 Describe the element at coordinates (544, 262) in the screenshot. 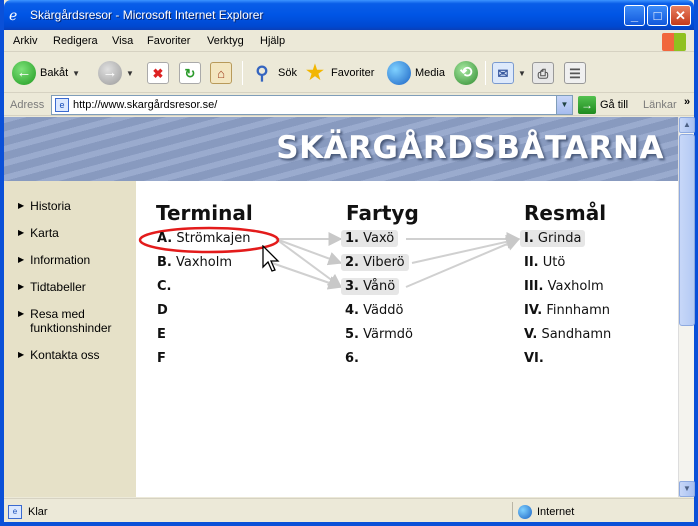

I see `resmal-row-ii: II. Utö` at that location.